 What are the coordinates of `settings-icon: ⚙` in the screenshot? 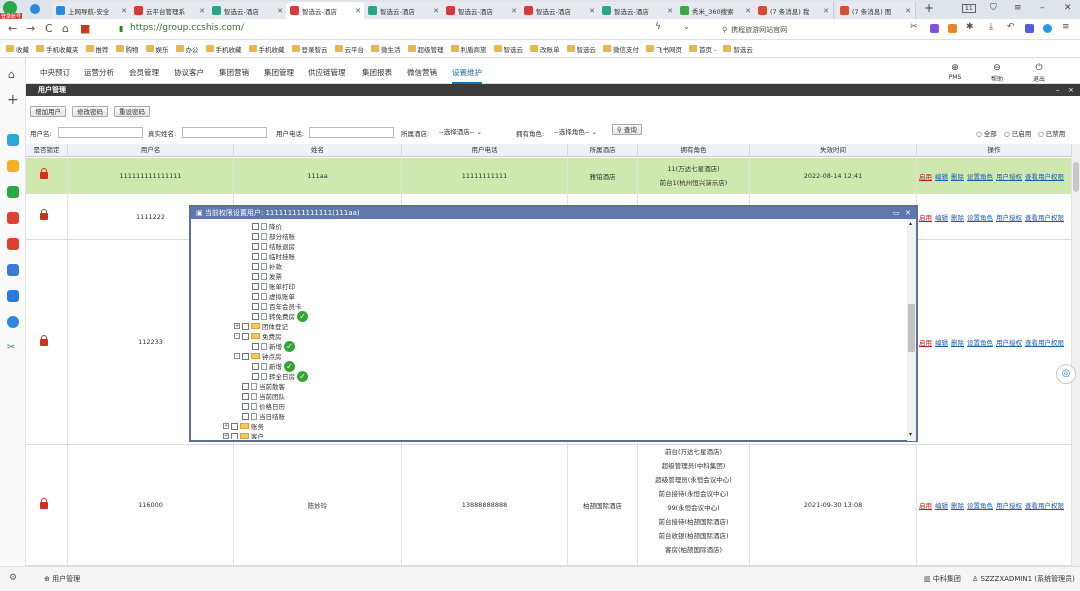 It's located at (13, 578).